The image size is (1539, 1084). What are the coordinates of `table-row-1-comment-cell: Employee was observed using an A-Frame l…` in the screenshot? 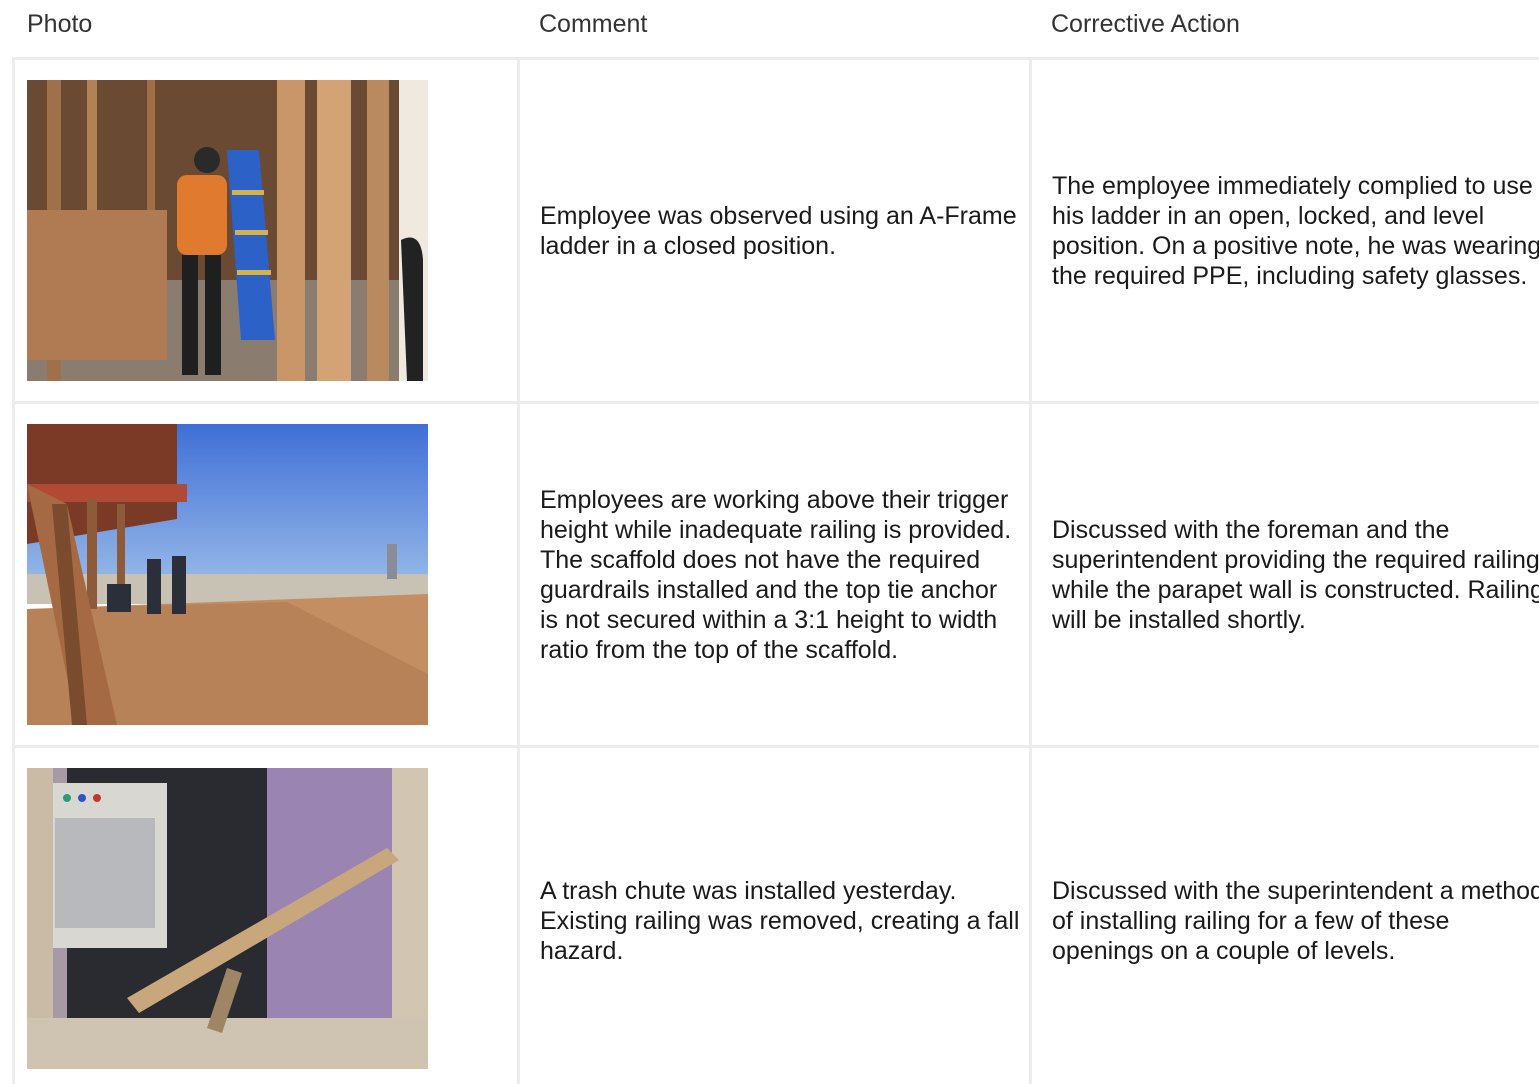 It's located at (774, 230).